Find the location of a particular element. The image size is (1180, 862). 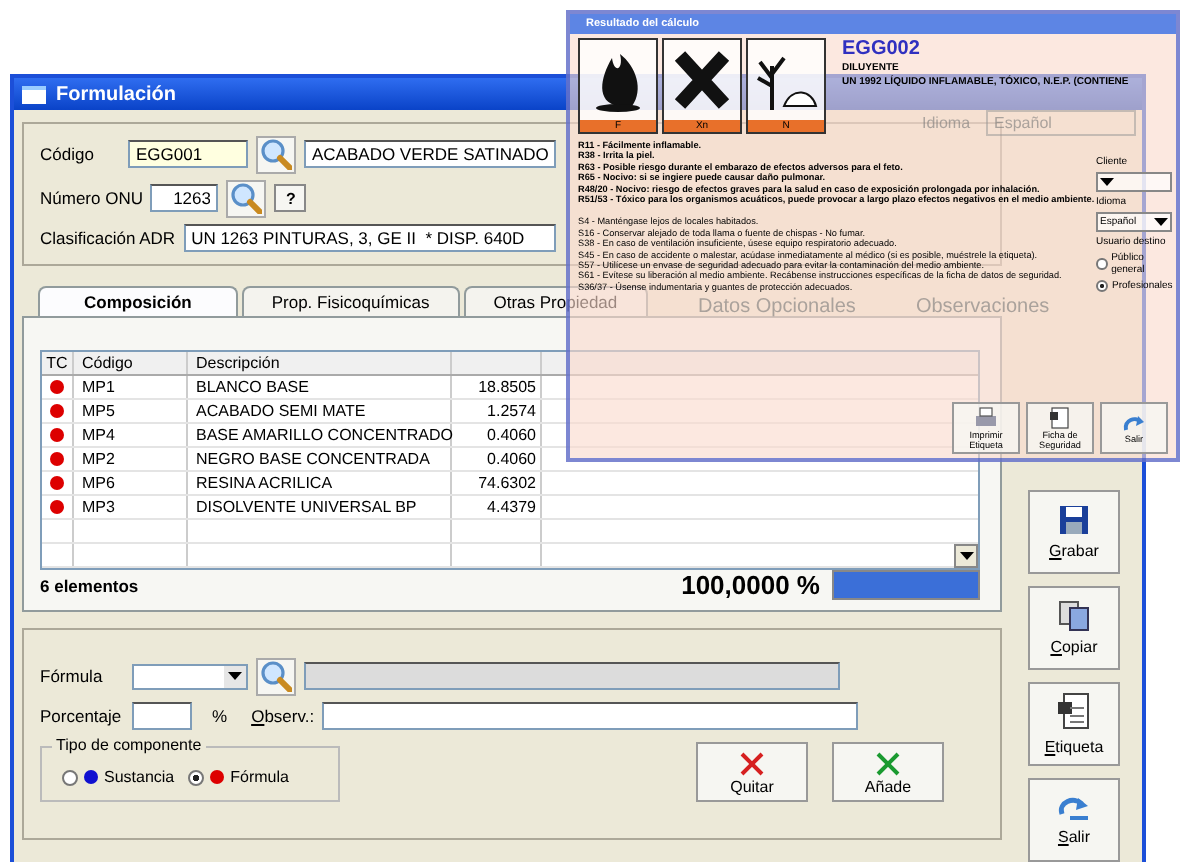

remove-button: Quitar is located at coordinates (752, 772).